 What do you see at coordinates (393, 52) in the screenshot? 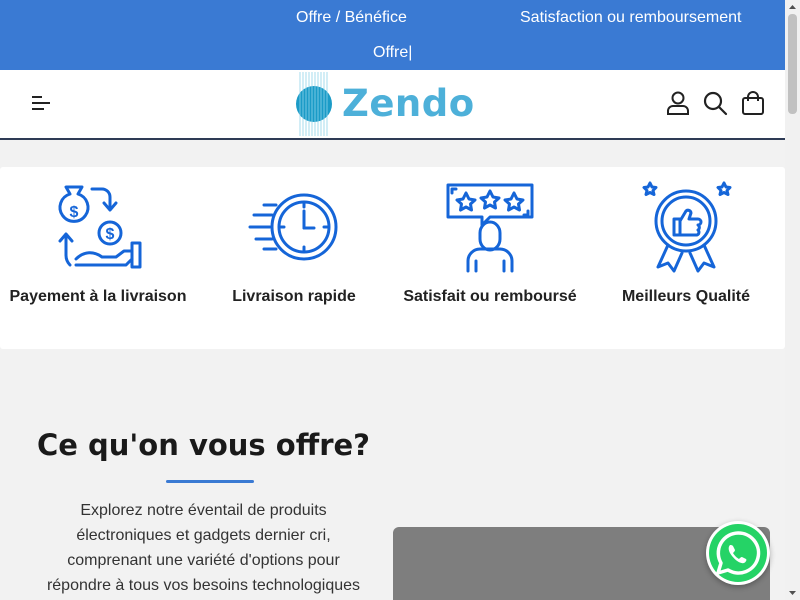
I see `offer-typing-text: Offre|` at bounding box center [393, 52].